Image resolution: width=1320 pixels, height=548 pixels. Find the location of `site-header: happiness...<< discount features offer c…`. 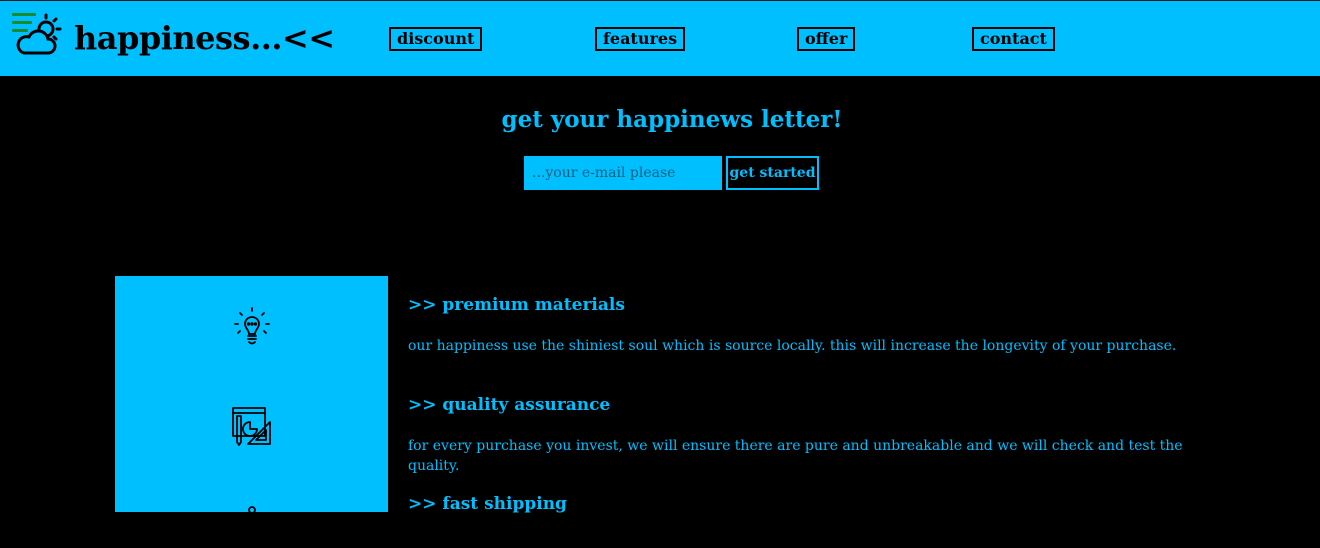

site-header: happiness...<< discount features offer c… is located at coordinates (660, 38).